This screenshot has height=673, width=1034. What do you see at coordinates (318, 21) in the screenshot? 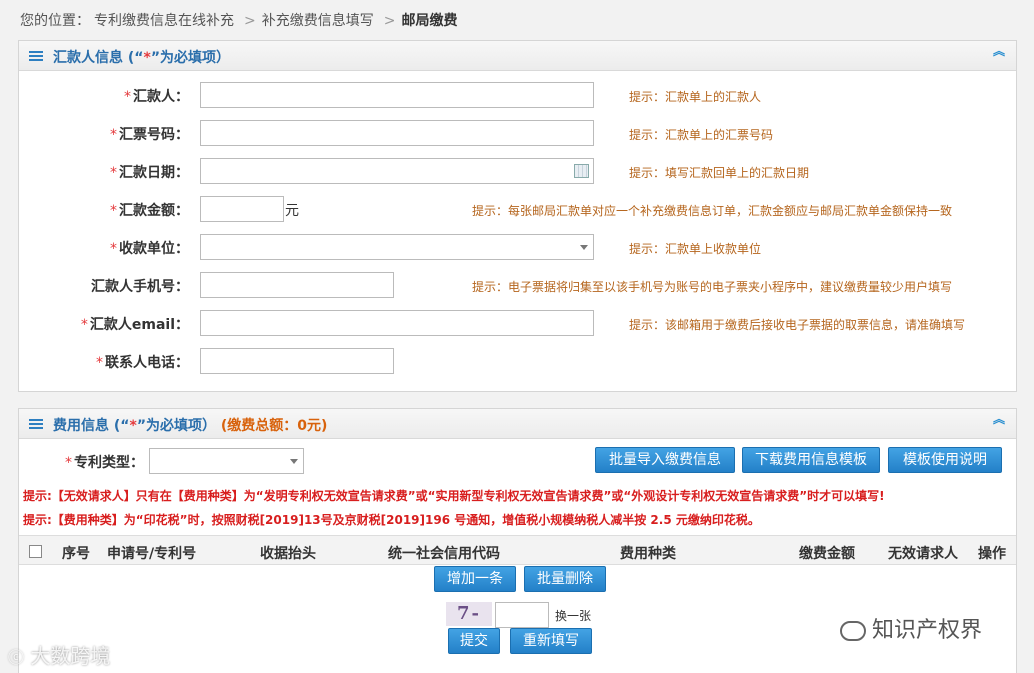
I see `breadcrumb-item-fill-info: 补充缴费信息填写` at bounding box center [318, 21].